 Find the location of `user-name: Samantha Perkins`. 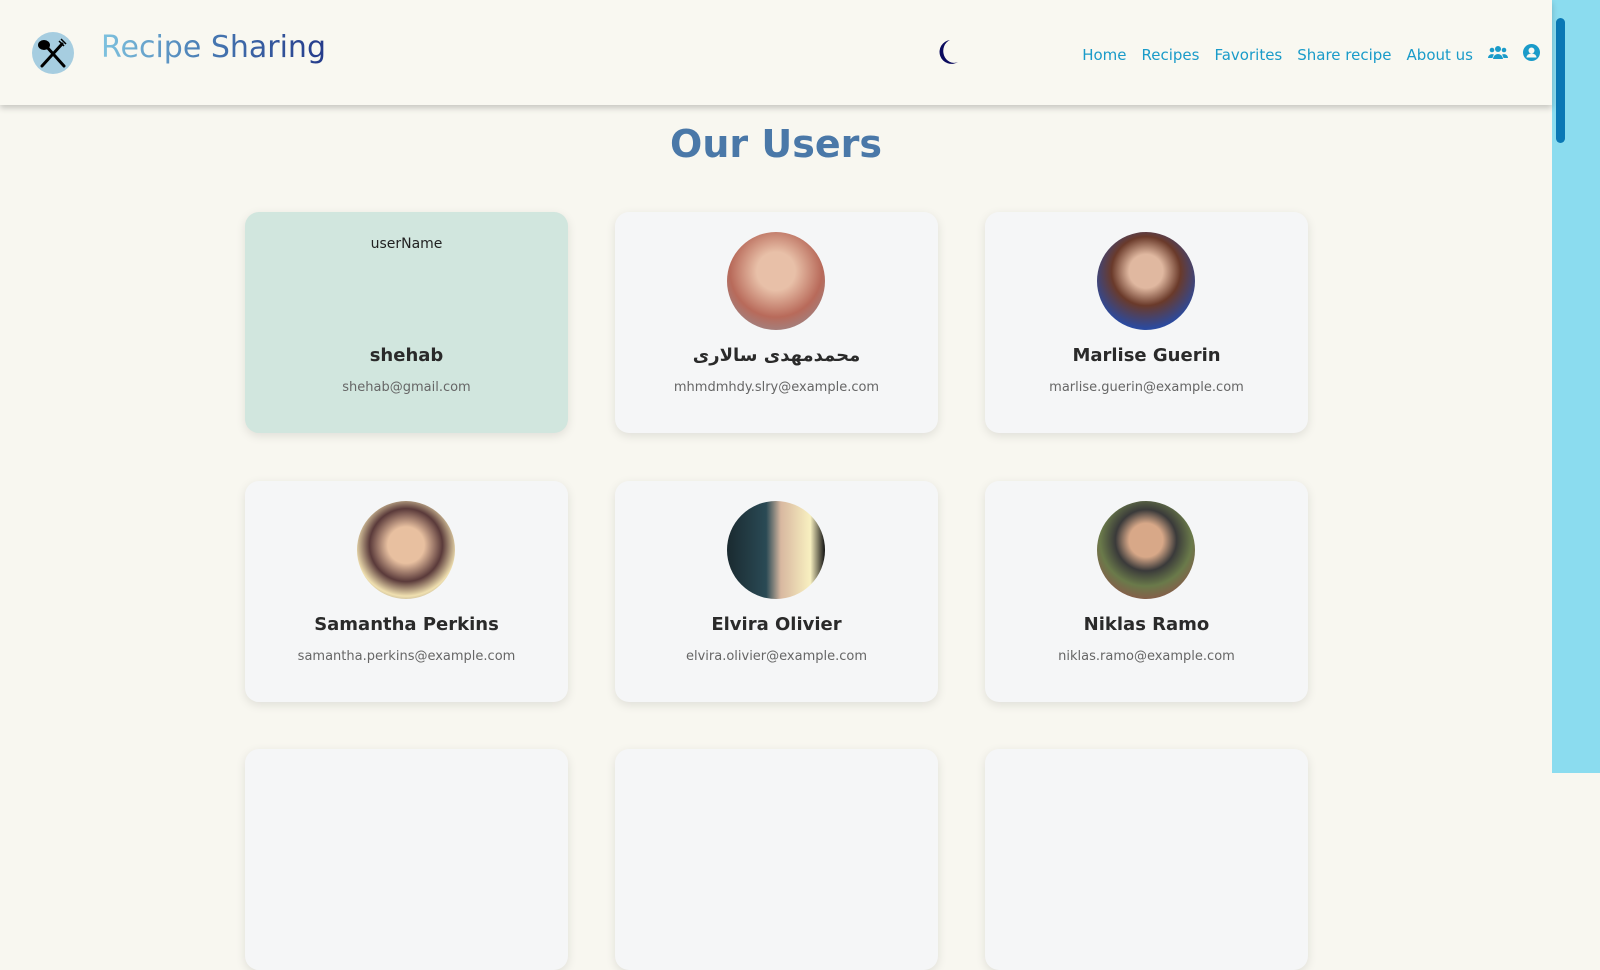

user-name: Samantha Perkins is located at coordinates (406, 624).